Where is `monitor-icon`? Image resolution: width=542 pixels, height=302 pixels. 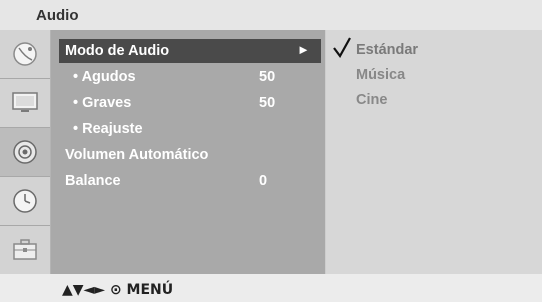 monitor-icon is located at coordinates (25, 102).